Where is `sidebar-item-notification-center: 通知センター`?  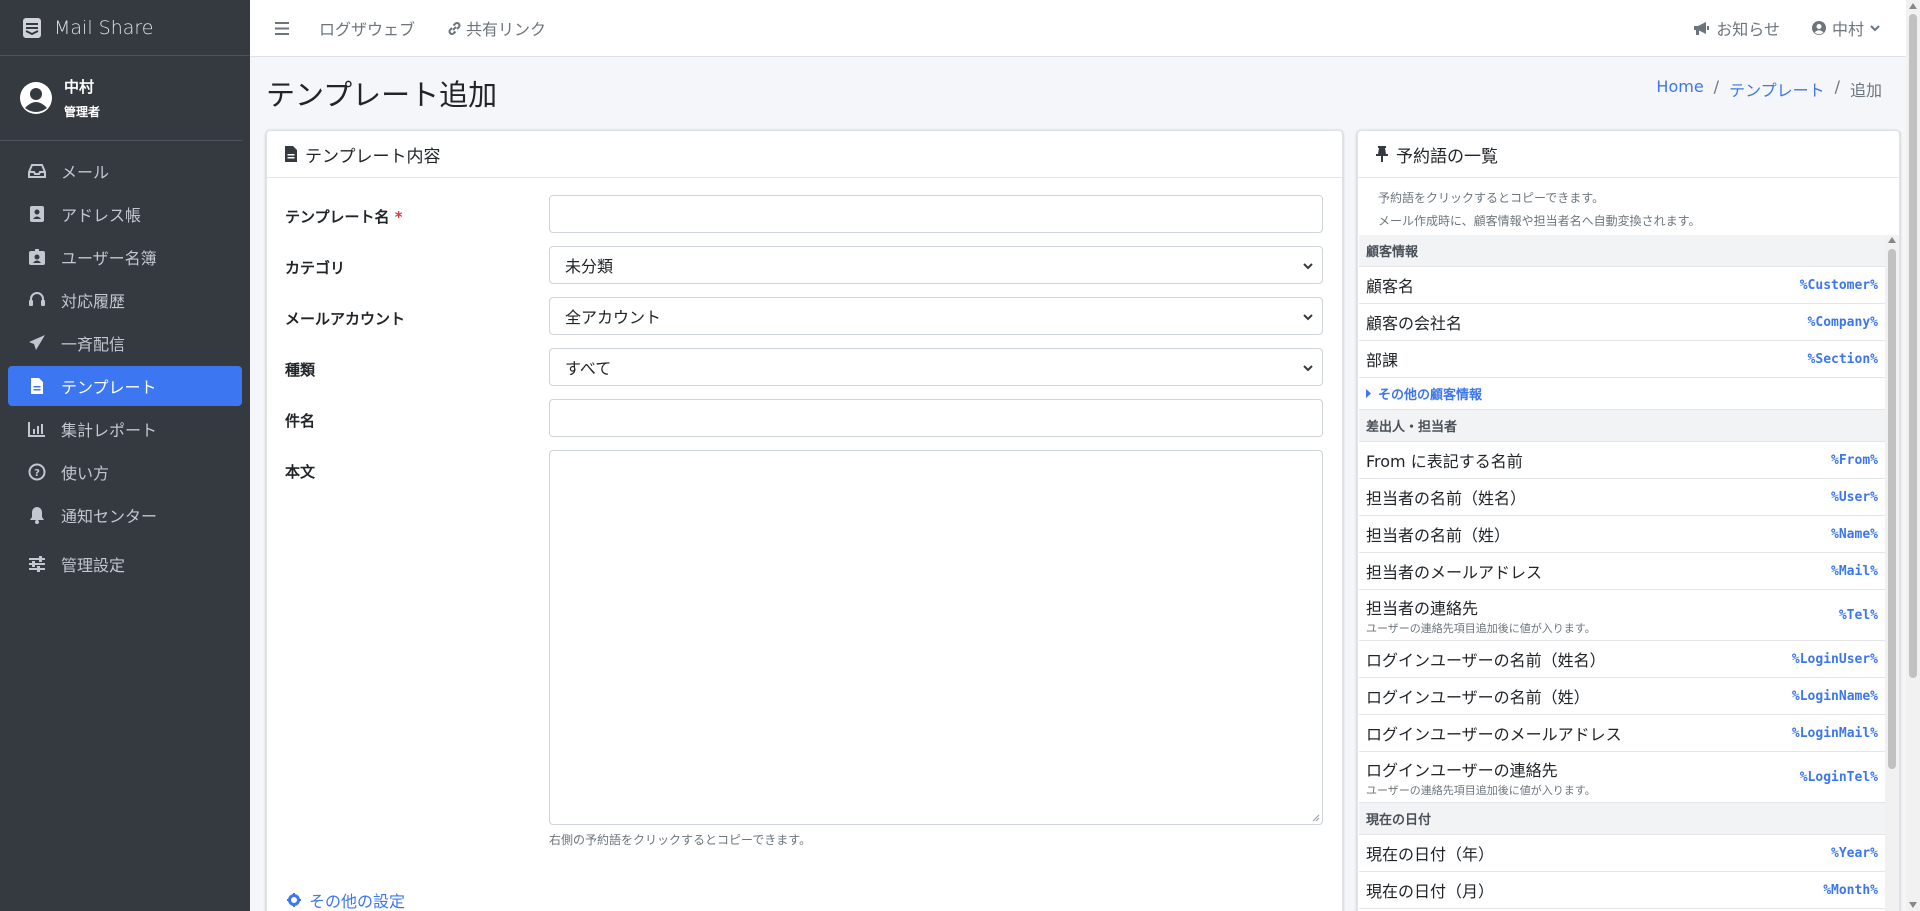 sidebar-item-notification-center: 通知センター is located at coordinates (125, 515).